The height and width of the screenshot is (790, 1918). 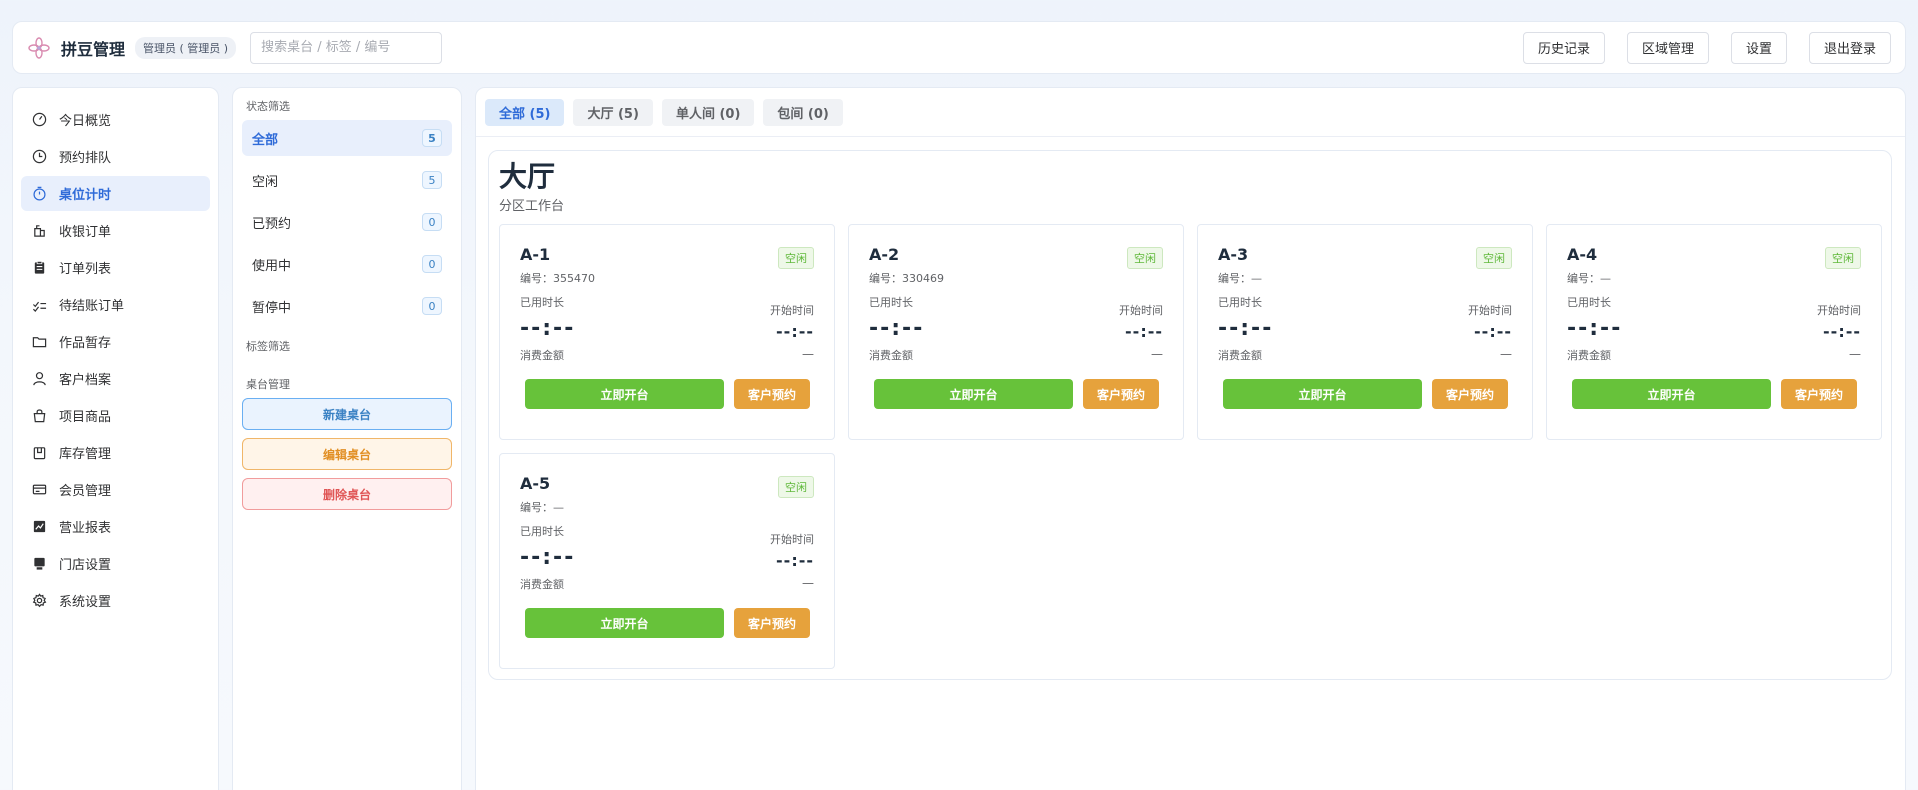 I want to click on store-icon, so click(x=39, y=564).